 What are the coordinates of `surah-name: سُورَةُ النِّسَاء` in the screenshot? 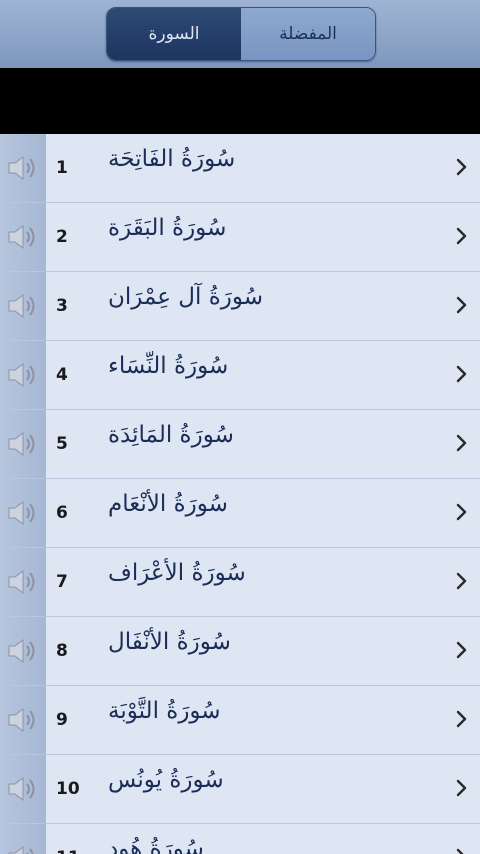 It's located at (168, 366).